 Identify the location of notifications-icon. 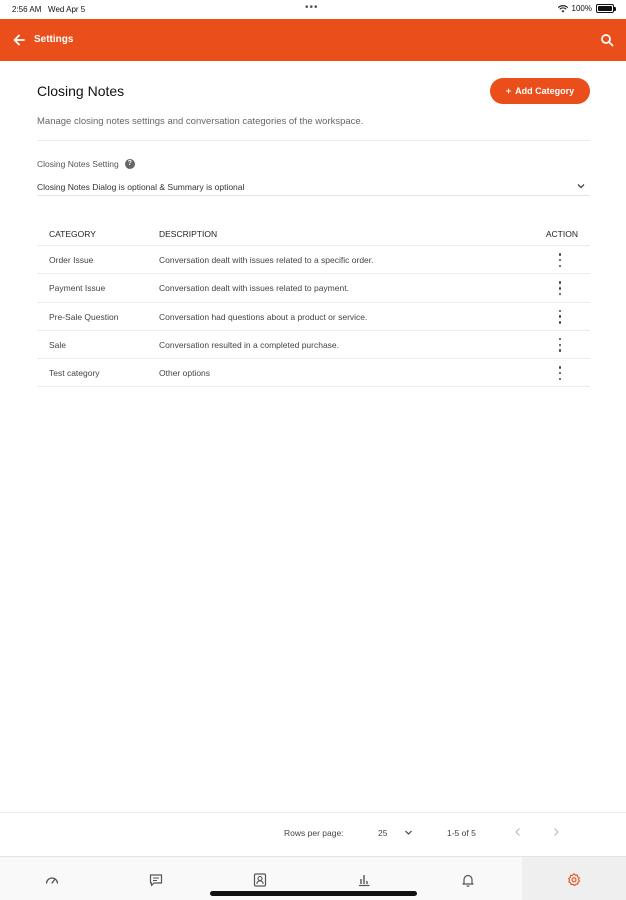
(468, 880).